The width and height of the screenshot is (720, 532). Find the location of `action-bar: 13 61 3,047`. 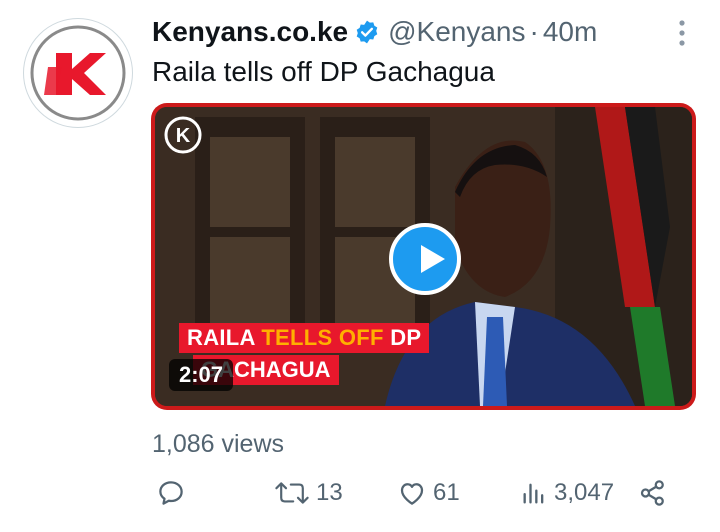

action-bar: 13 61 3,047 is located at coordinates (417, 493).